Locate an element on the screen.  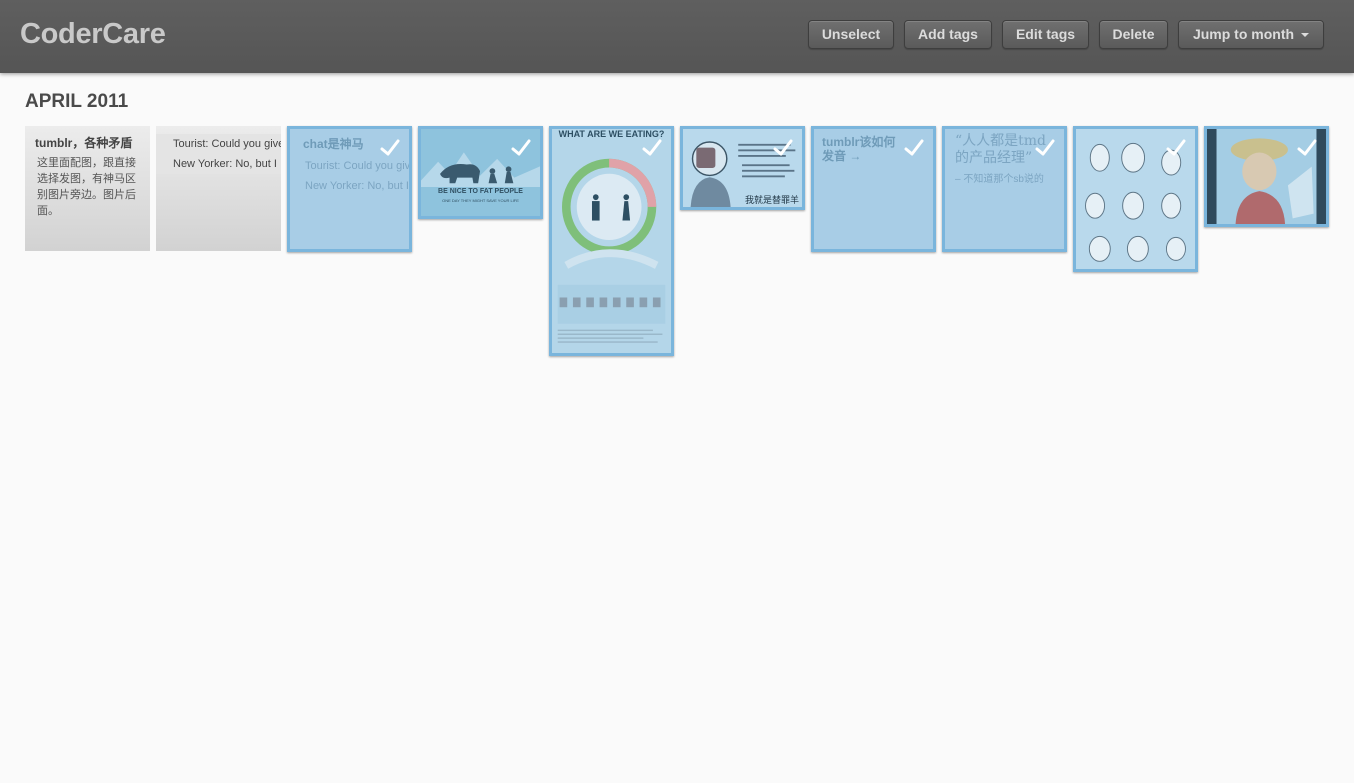
comic-caption: 我就是替罪羊 is located at coordinates (771, 200).